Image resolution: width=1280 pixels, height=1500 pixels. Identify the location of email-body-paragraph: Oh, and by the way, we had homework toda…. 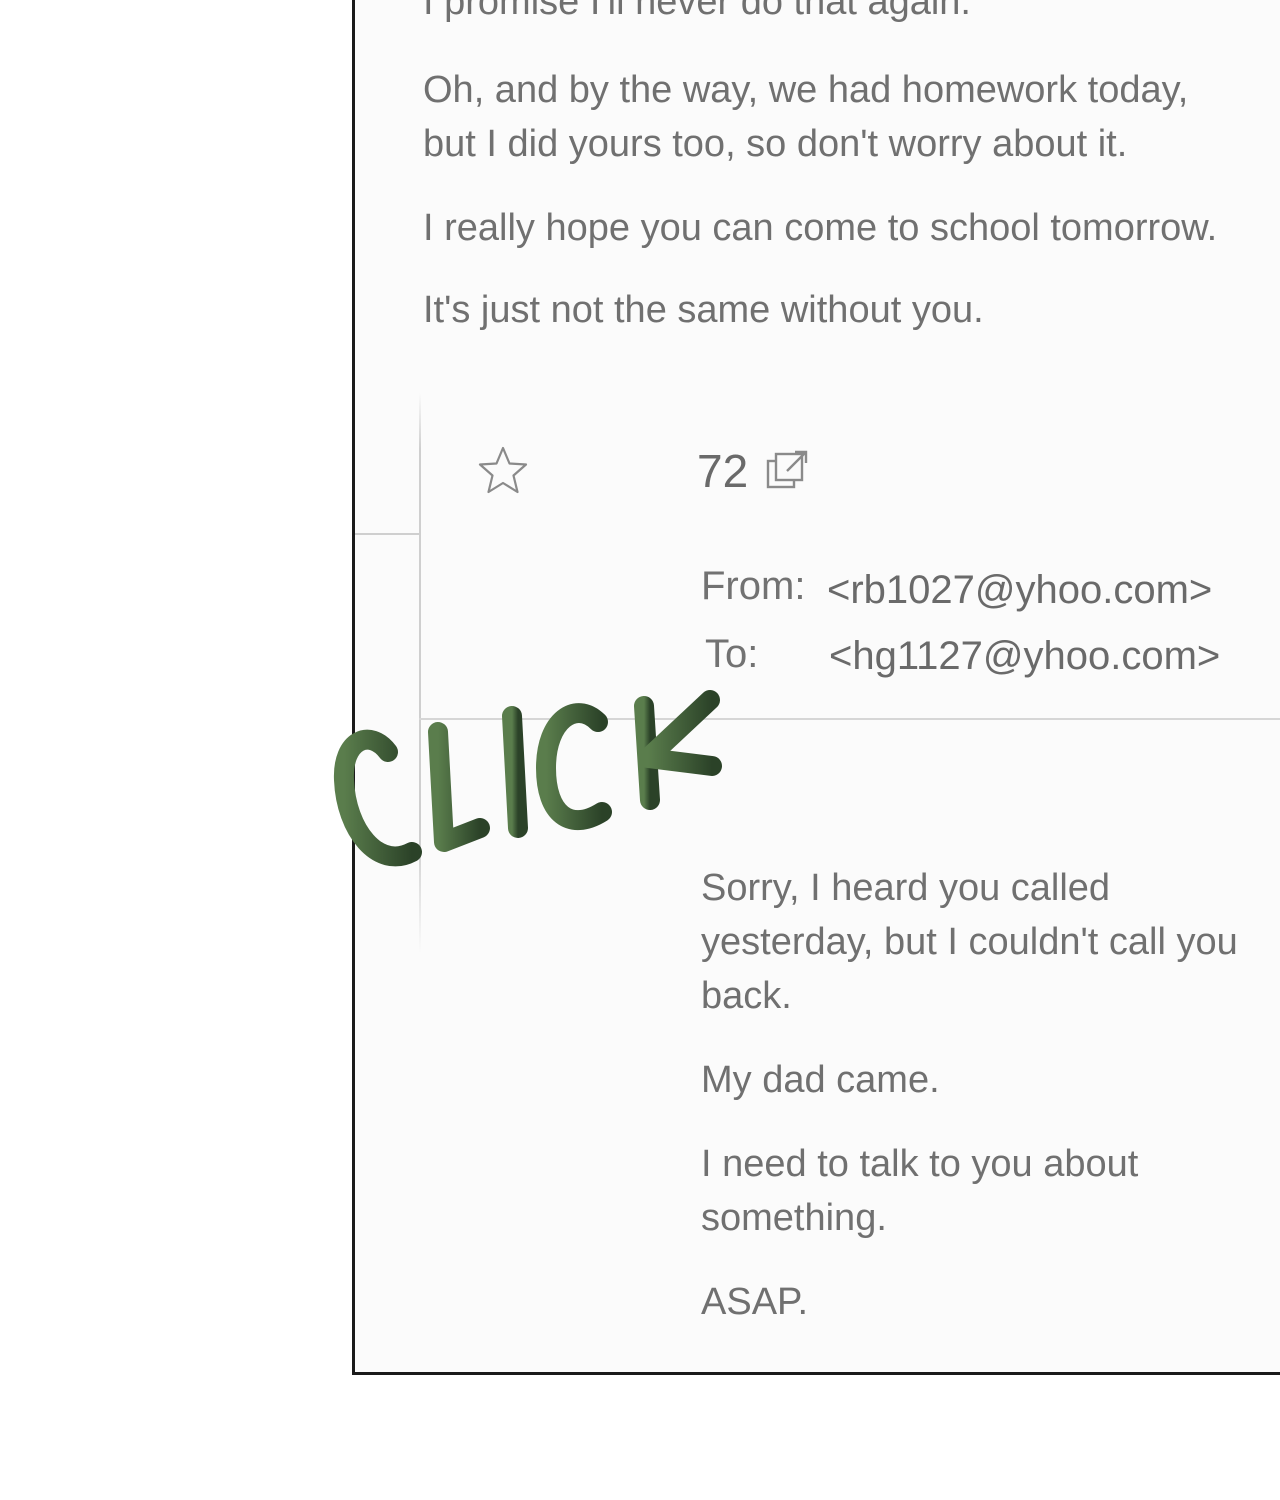
(806, 117).